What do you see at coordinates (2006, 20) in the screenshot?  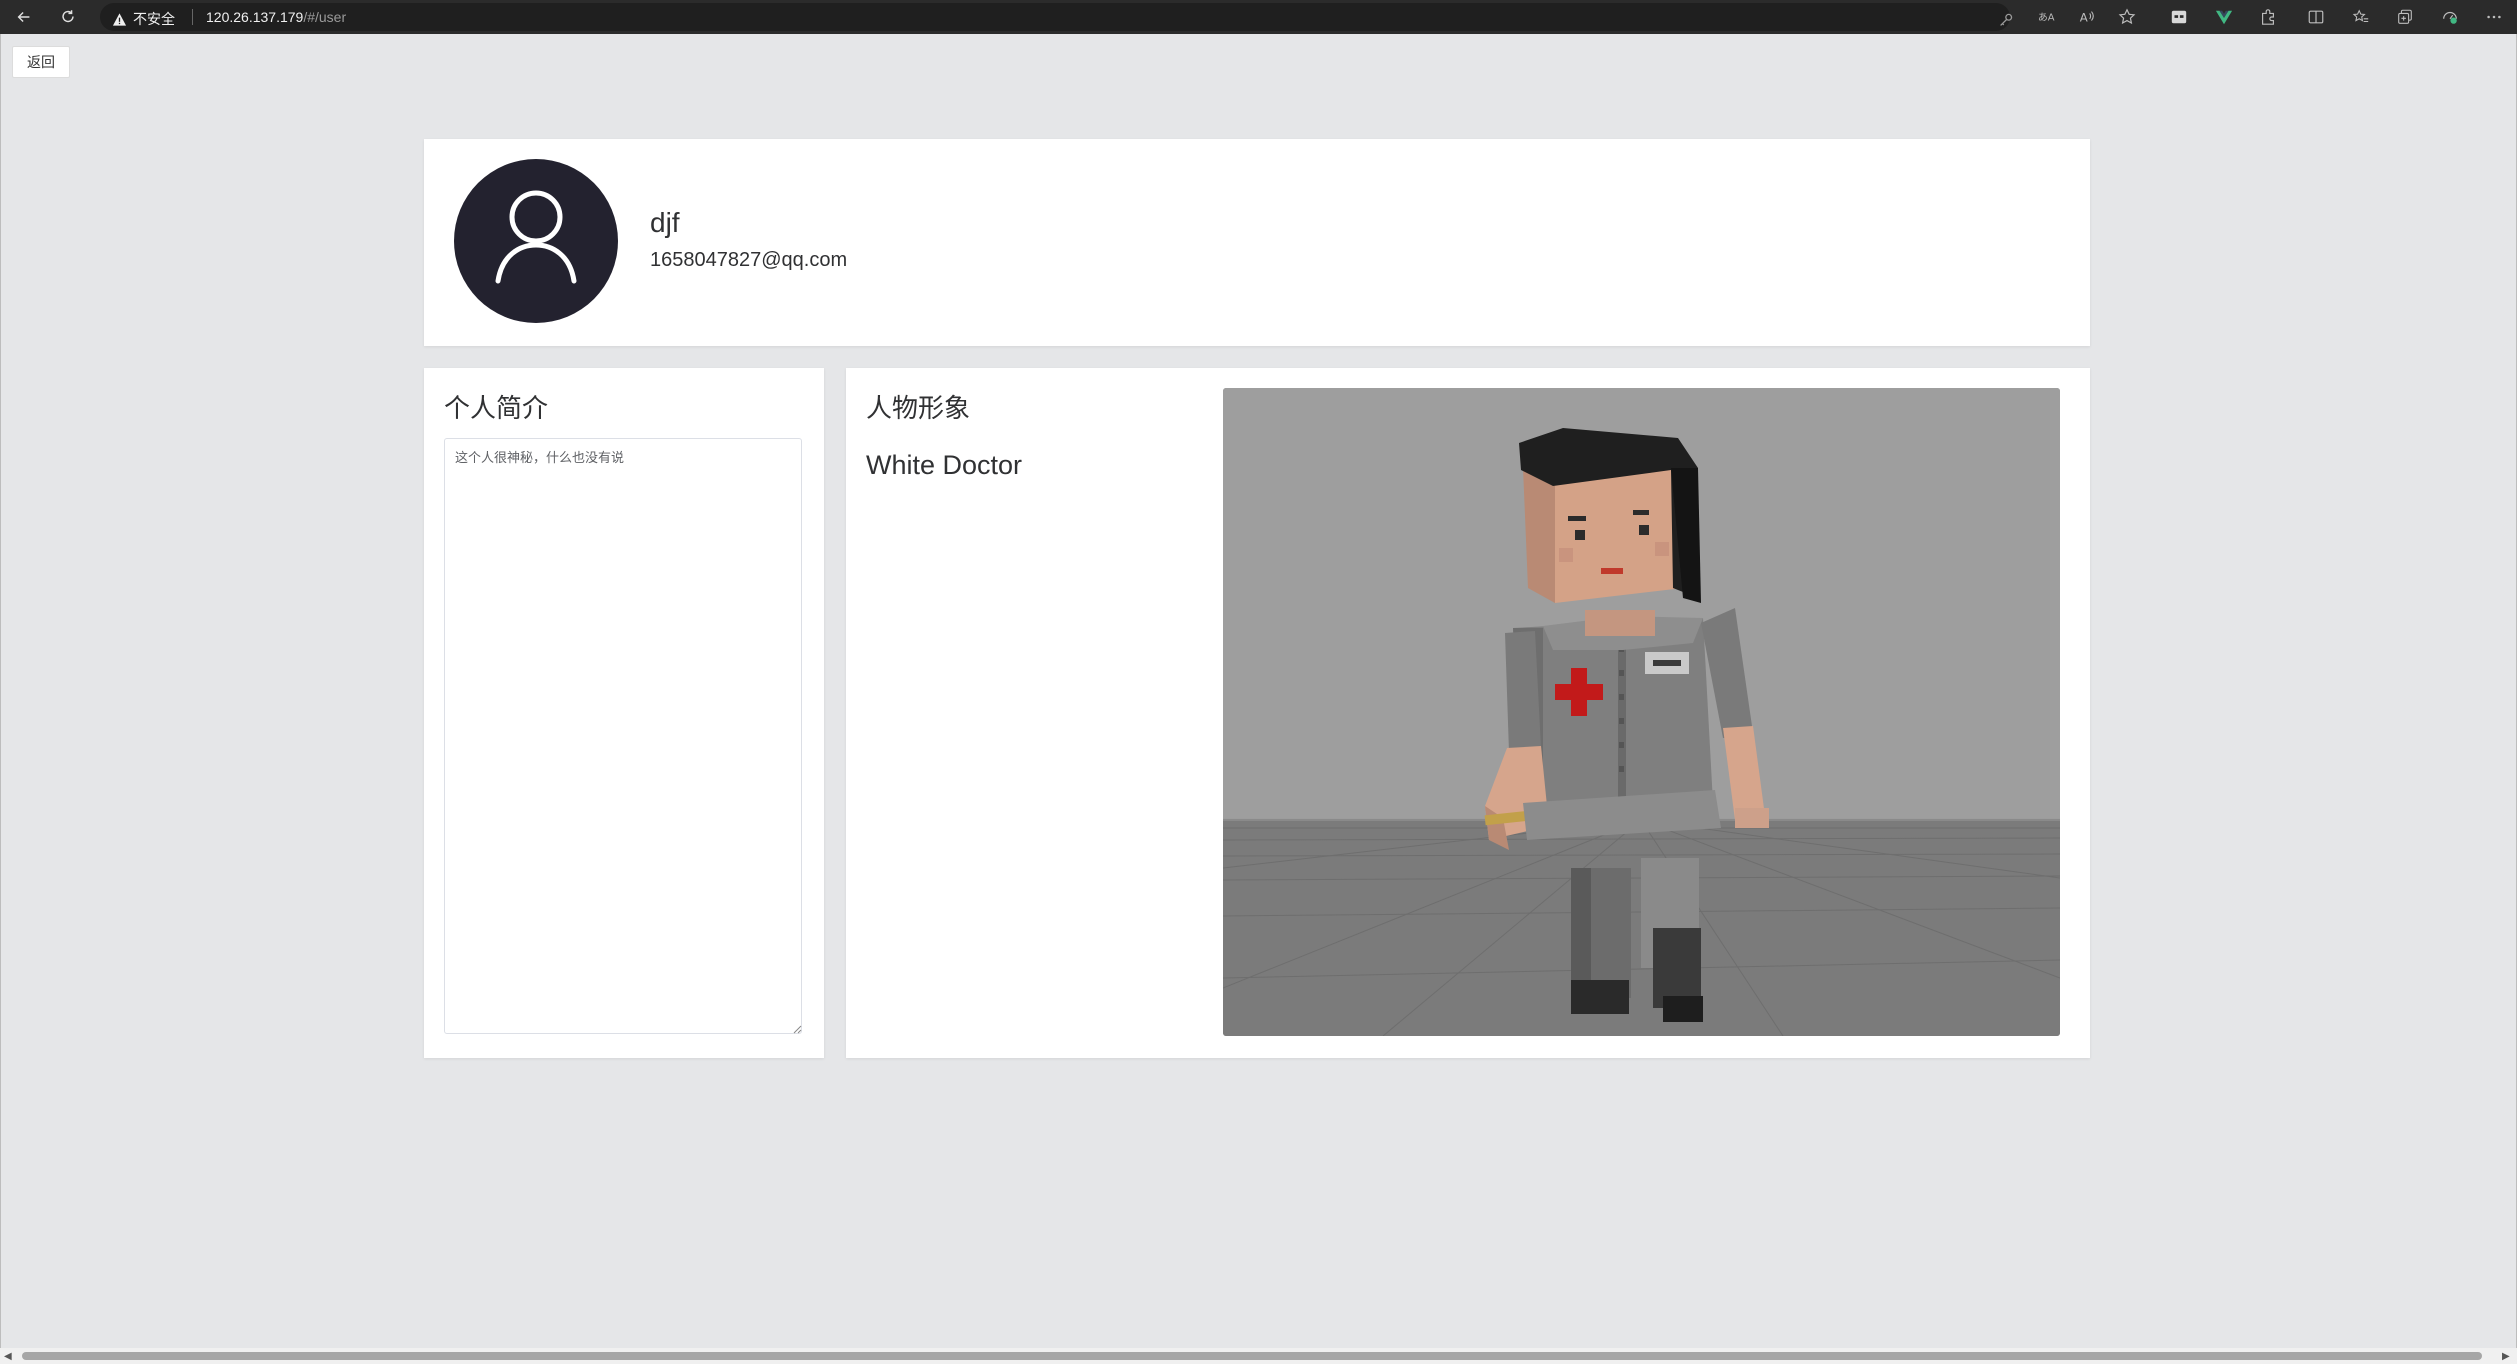 I see `key-icon` at bounding box center [2006, 20].